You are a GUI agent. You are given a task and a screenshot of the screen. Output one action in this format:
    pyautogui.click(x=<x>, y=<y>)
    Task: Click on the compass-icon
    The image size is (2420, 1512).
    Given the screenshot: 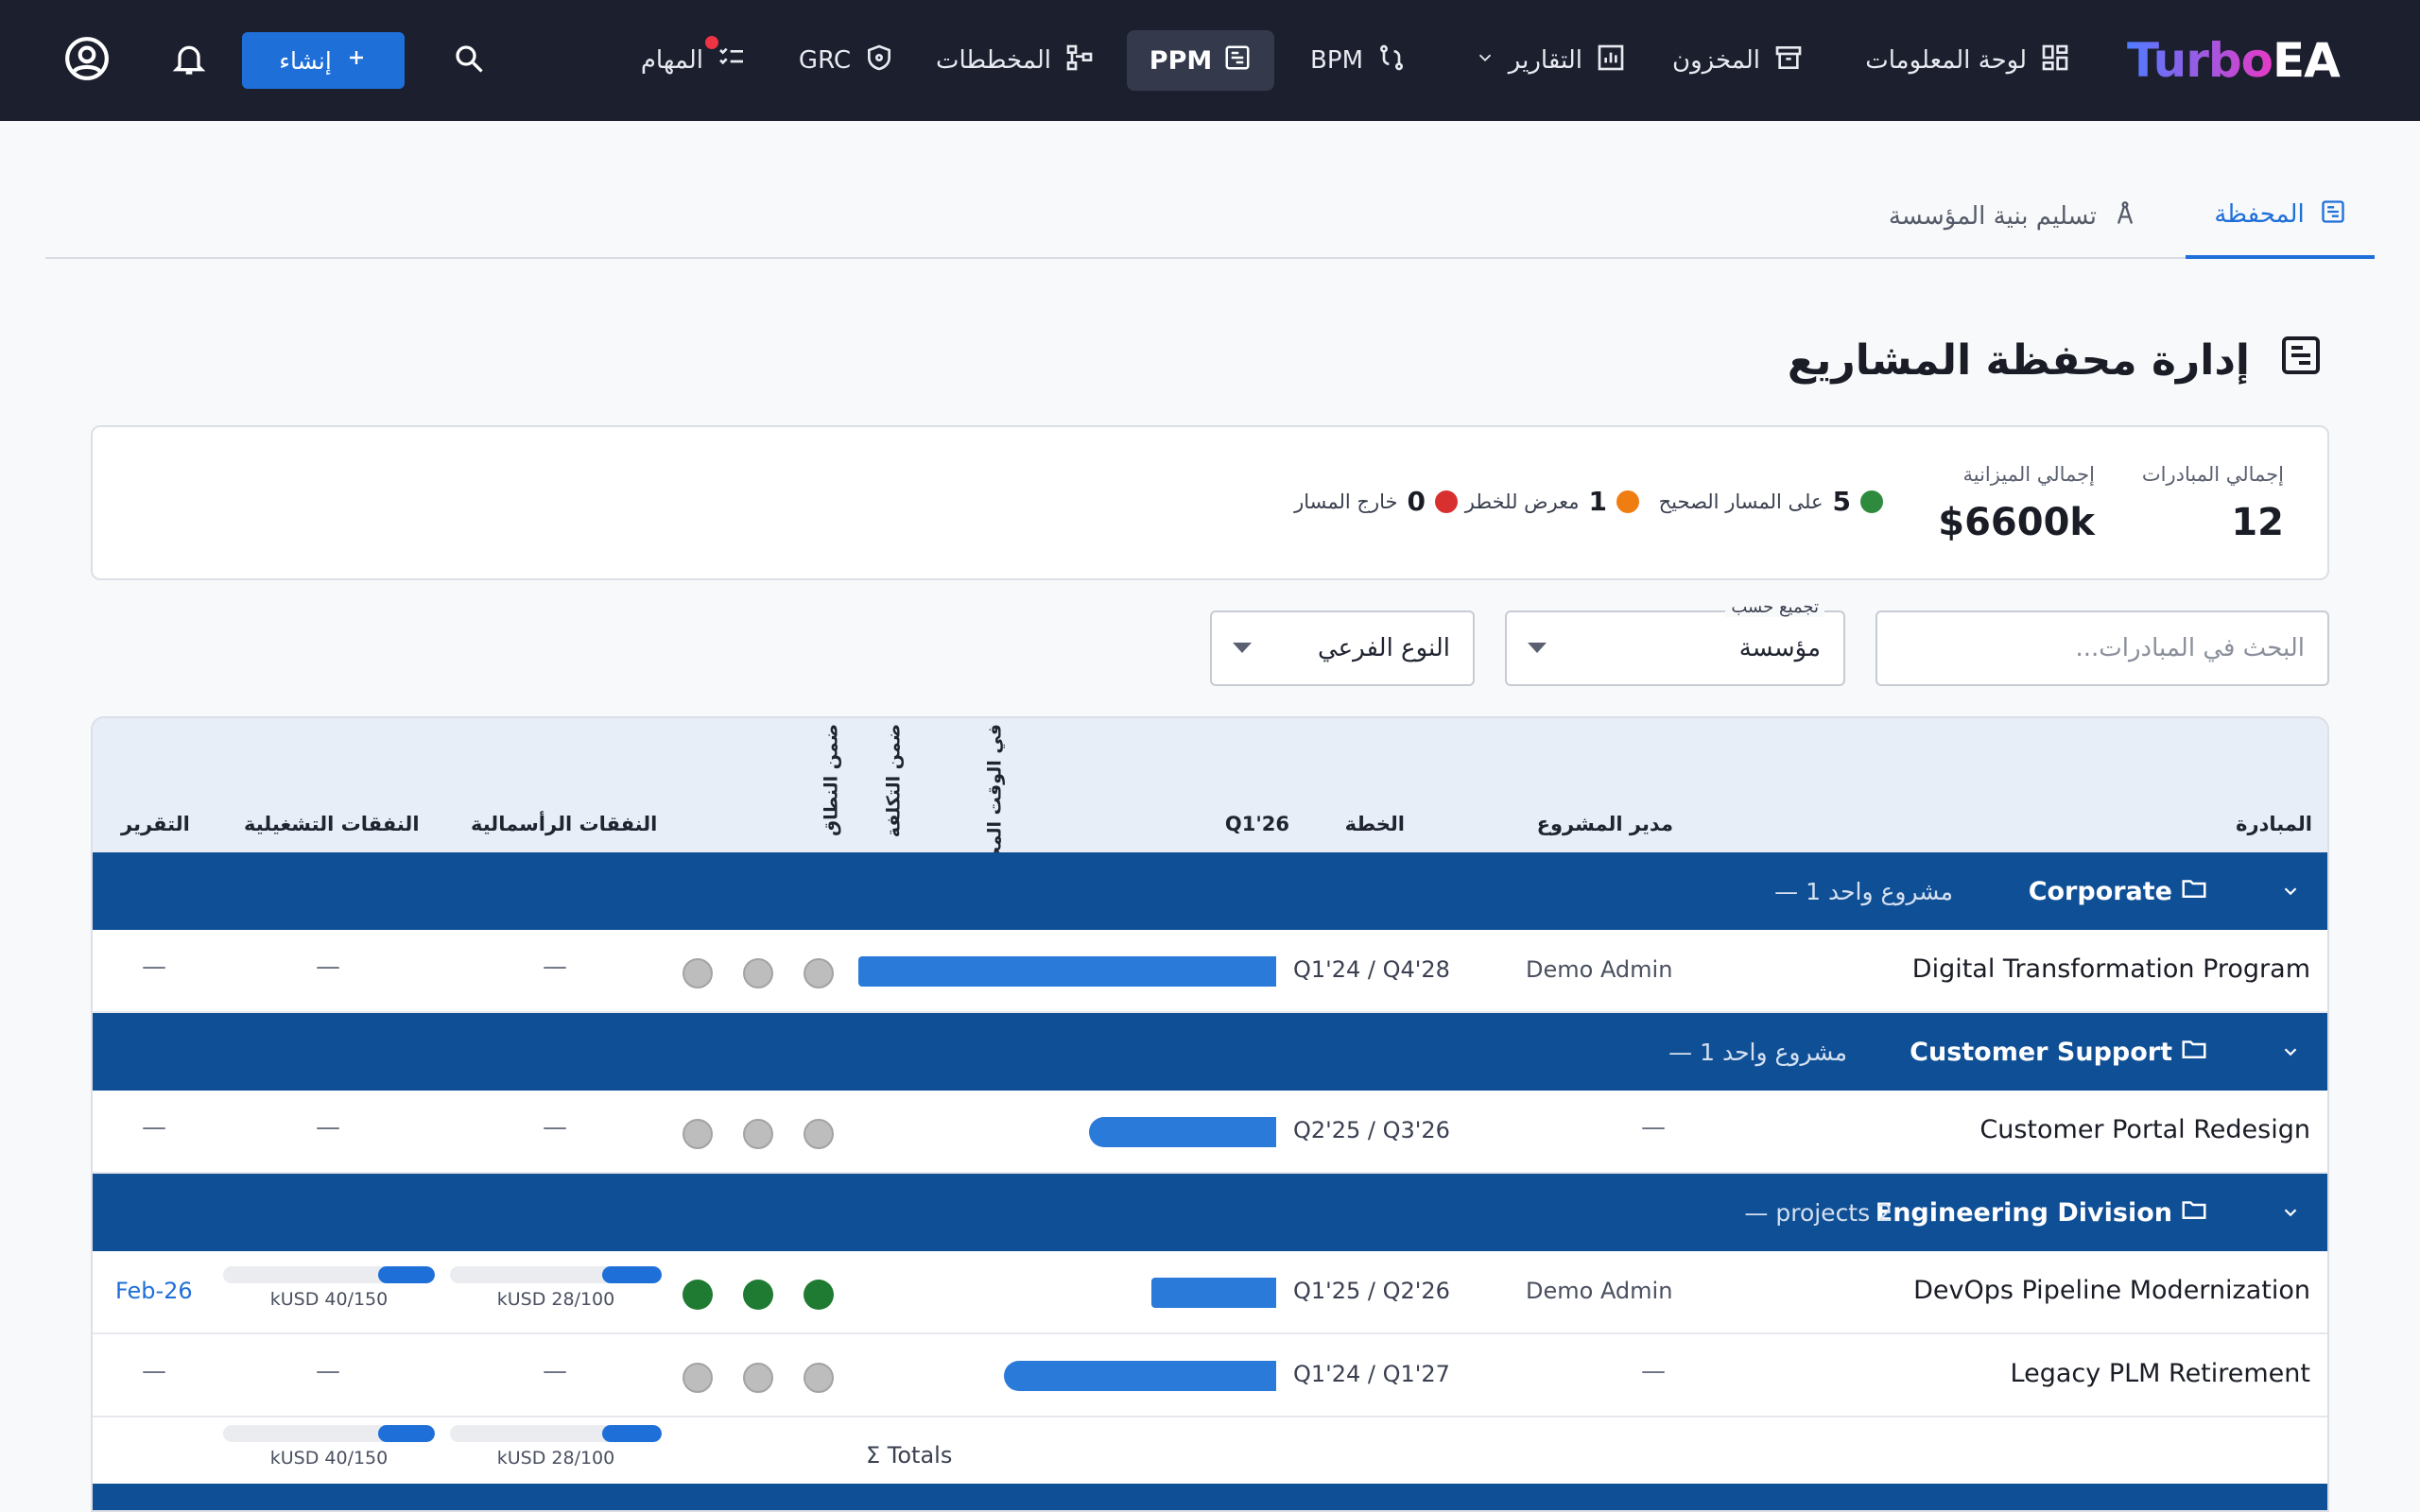 What is the action you would take?
    pyautogui.click(x=2125, y=216)
    